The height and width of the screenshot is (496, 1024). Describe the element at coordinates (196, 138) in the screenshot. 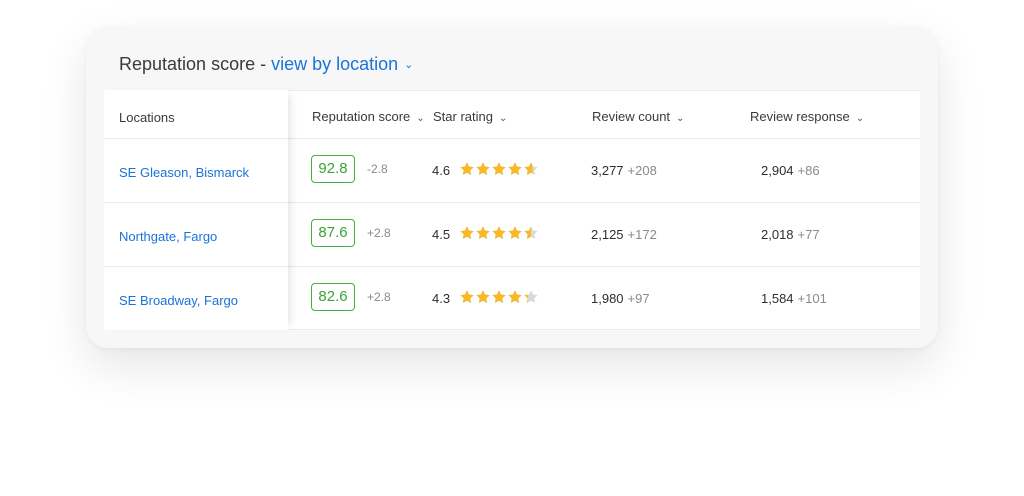

I see `header-divider` at that location.